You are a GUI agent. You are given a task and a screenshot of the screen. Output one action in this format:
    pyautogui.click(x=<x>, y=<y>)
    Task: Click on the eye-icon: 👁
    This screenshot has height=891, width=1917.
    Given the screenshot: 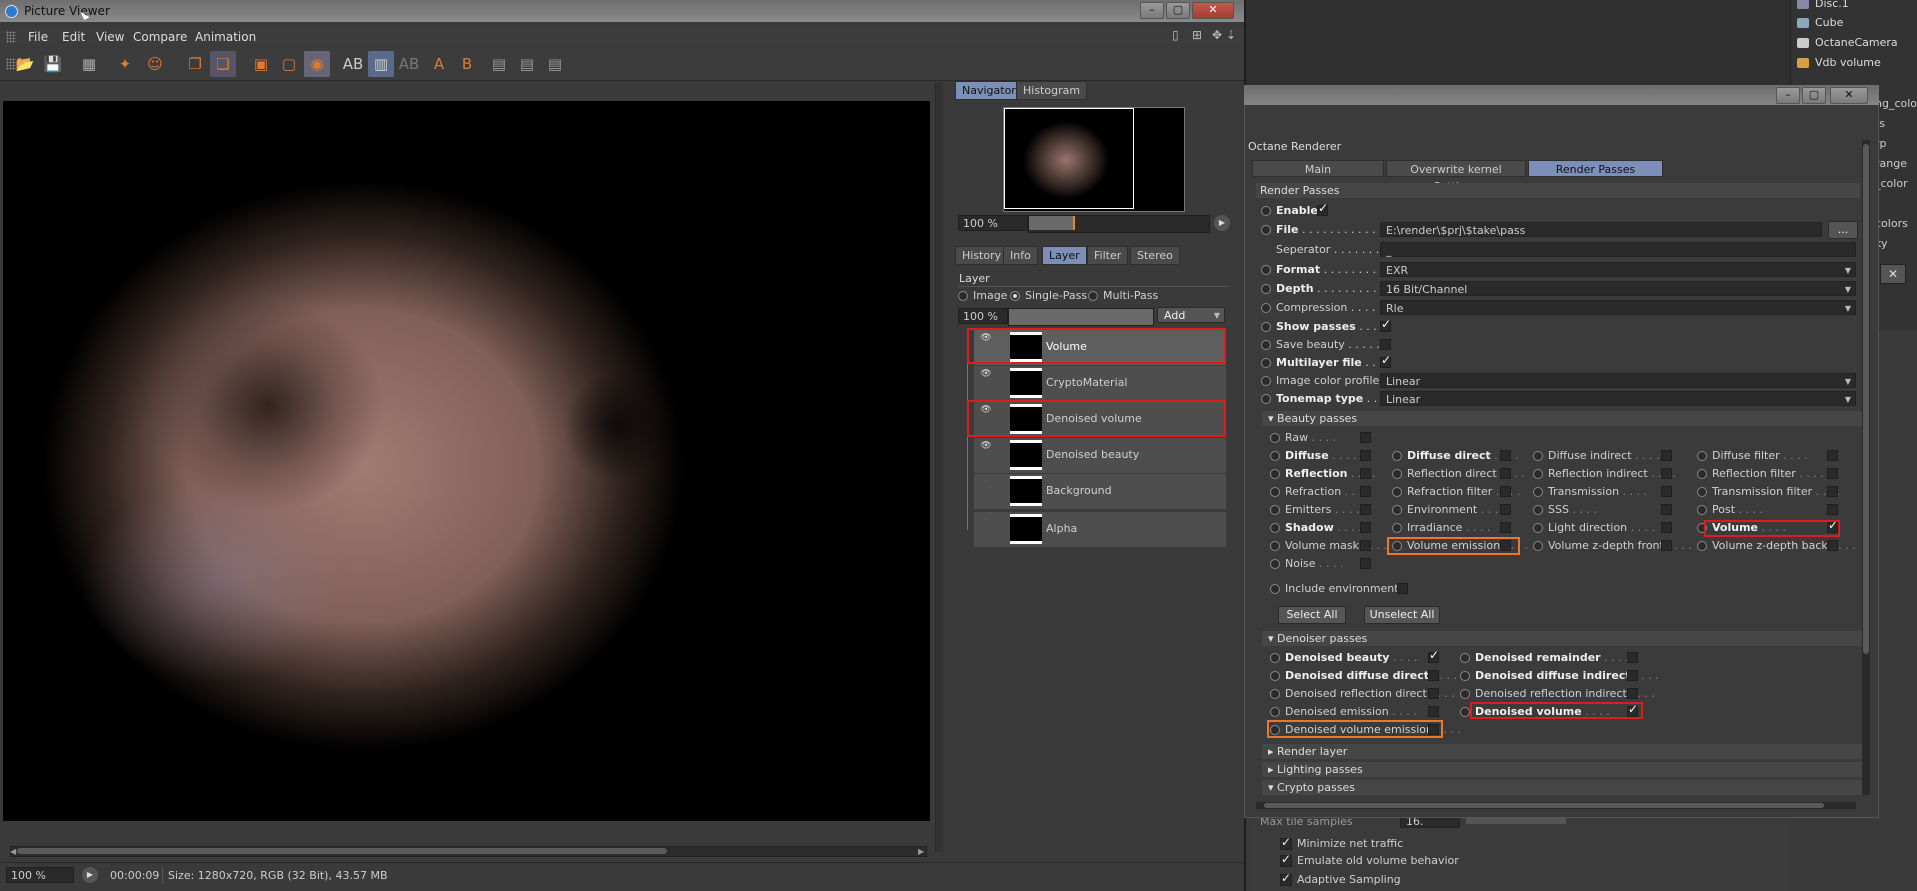 What is the action you would take?
    pyautogui.click(x=986, y=374)
    